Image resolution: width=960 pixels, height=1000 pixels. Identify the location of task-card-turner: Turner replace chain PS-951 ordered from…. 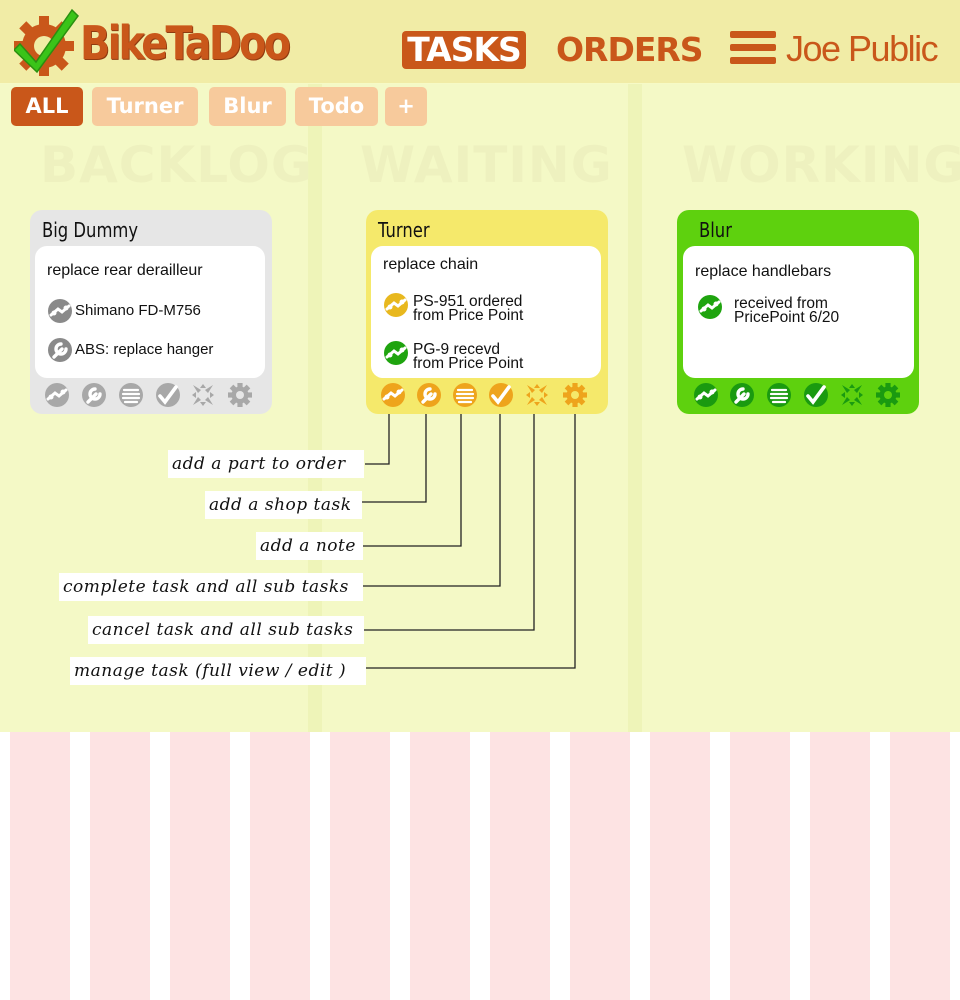
(487, 312).